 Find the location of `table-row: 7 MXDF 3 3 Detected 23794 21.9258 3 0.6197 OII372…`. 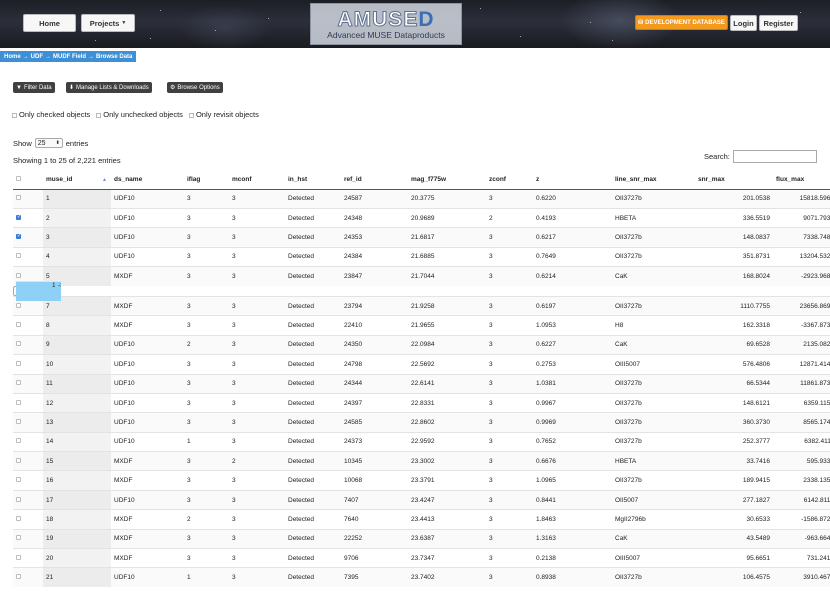

table-row: 7 MXDF 3 3 Detected 23794 21.9258 3 0.6197 OII372… is located at coordinates (421, 305).